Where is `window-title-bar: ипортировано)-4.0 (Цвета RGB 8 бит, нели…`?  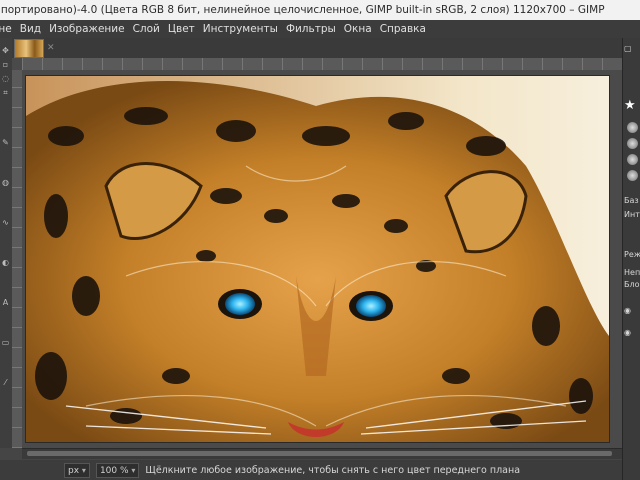 window-title-bar: ипортировано)-4.0 (Цвета RGB 8 бит, нели… is located at coordinates (320, 10).